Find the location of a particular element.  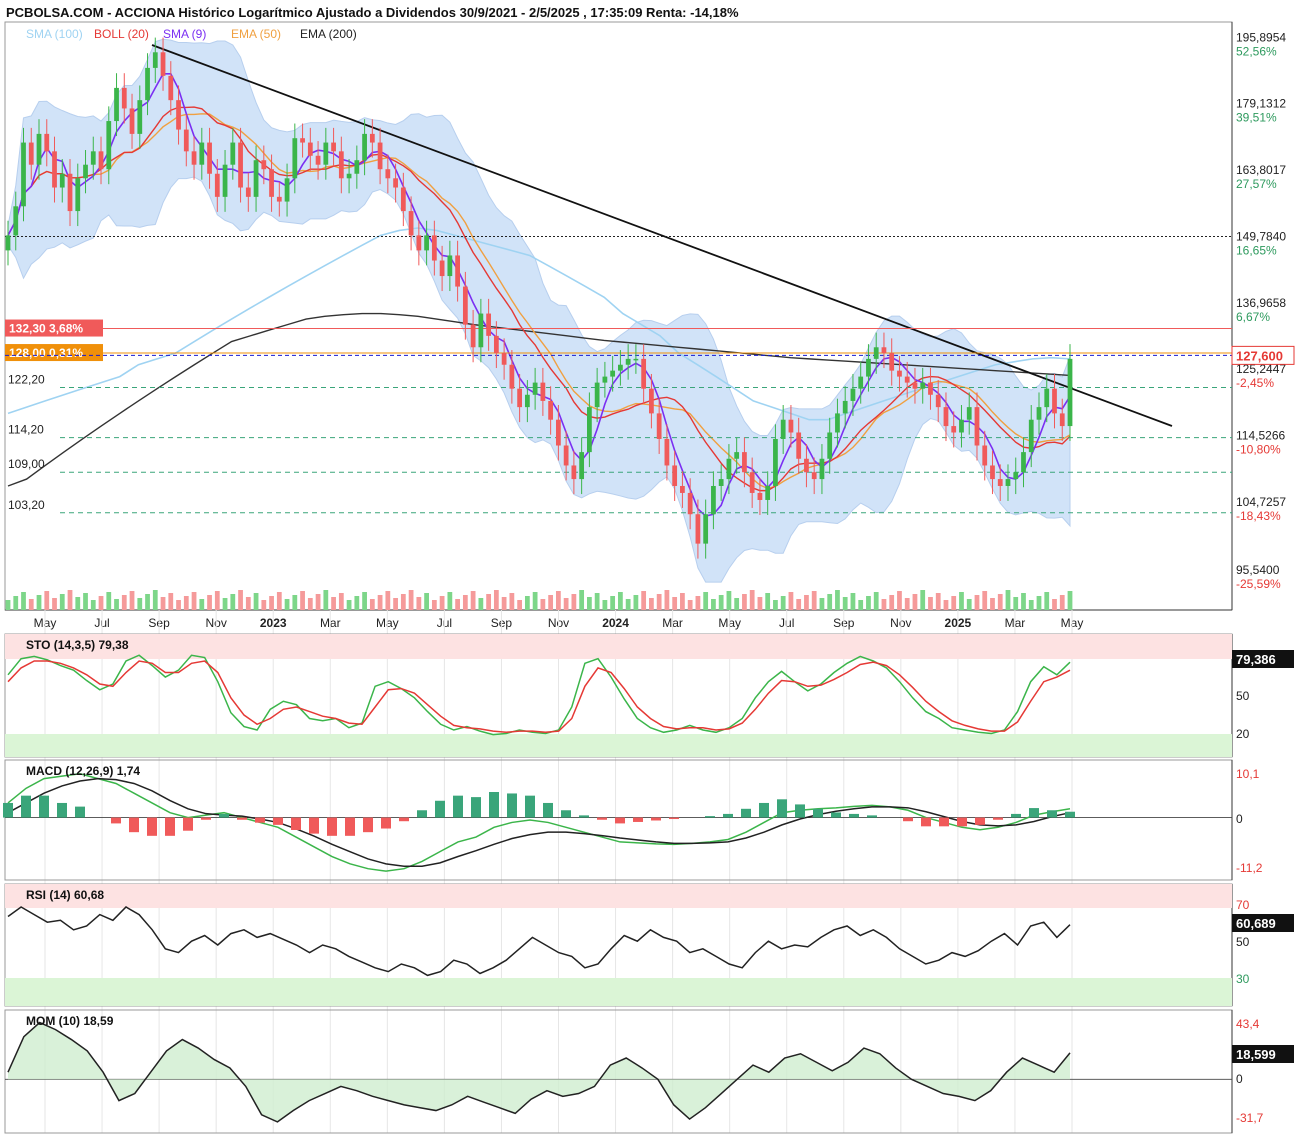

level-label: 122,20 is located at coordinates (26, 379).